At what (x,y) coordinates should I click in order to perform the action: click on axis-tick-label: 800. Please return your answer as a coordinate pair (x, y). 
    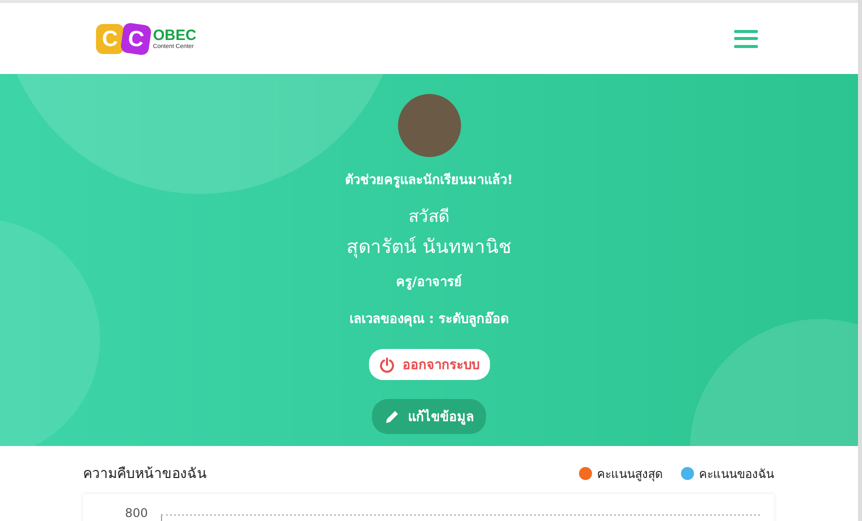
    Looking at the image, I should click on (136, 513).